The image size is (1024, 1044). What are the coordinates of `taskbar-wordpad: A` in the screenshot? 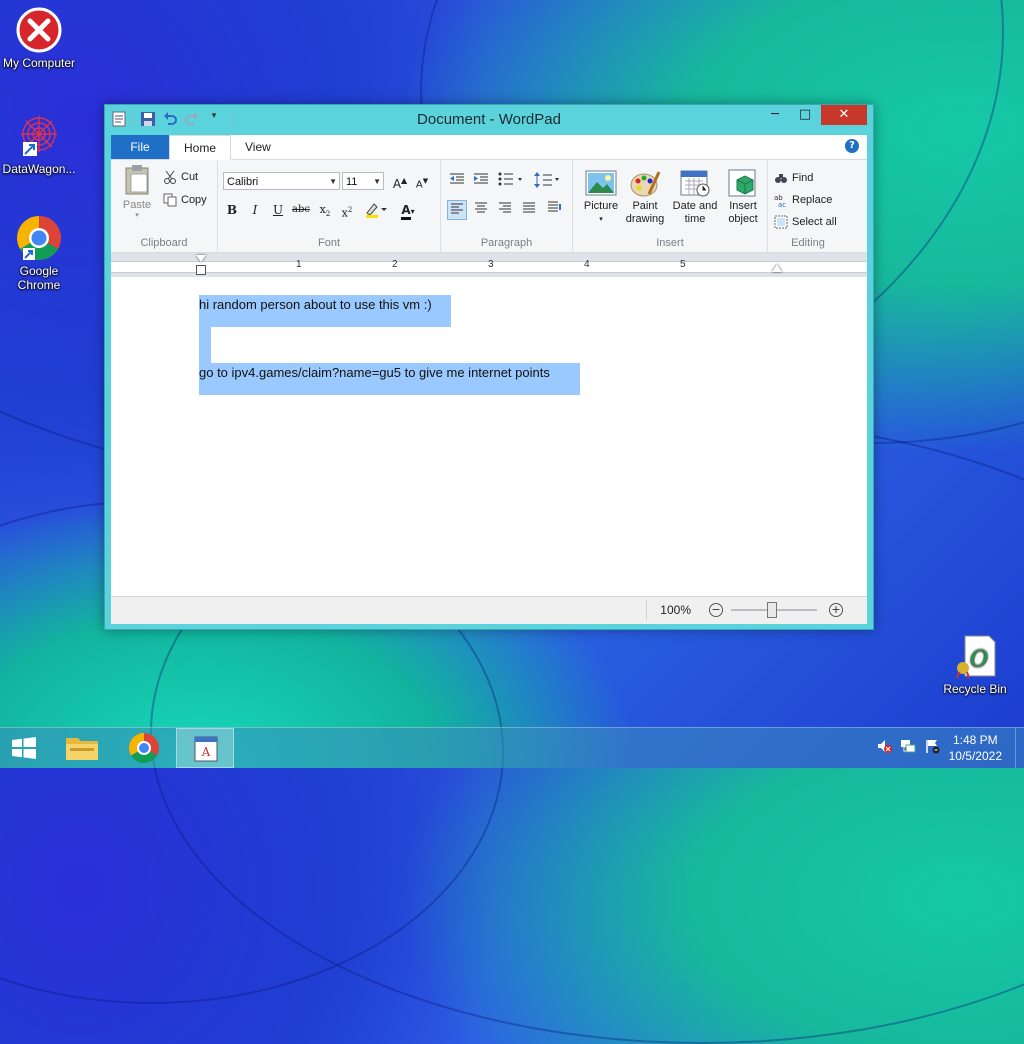 It's located at (205, 748).